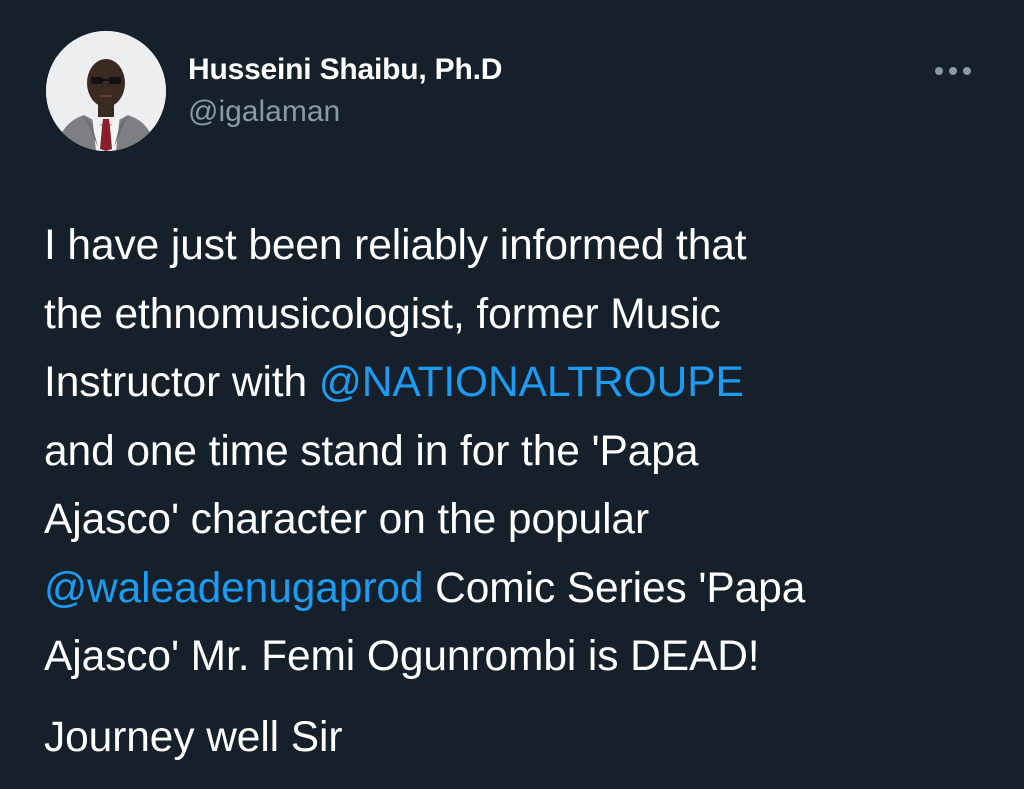 This screenshot has height=789, width=1024. What do you see at coordinates (371, 451) in the screenshot?
I see `tweet-line: and one time stand in for the 'Papa` at bounding box center [371, 451].